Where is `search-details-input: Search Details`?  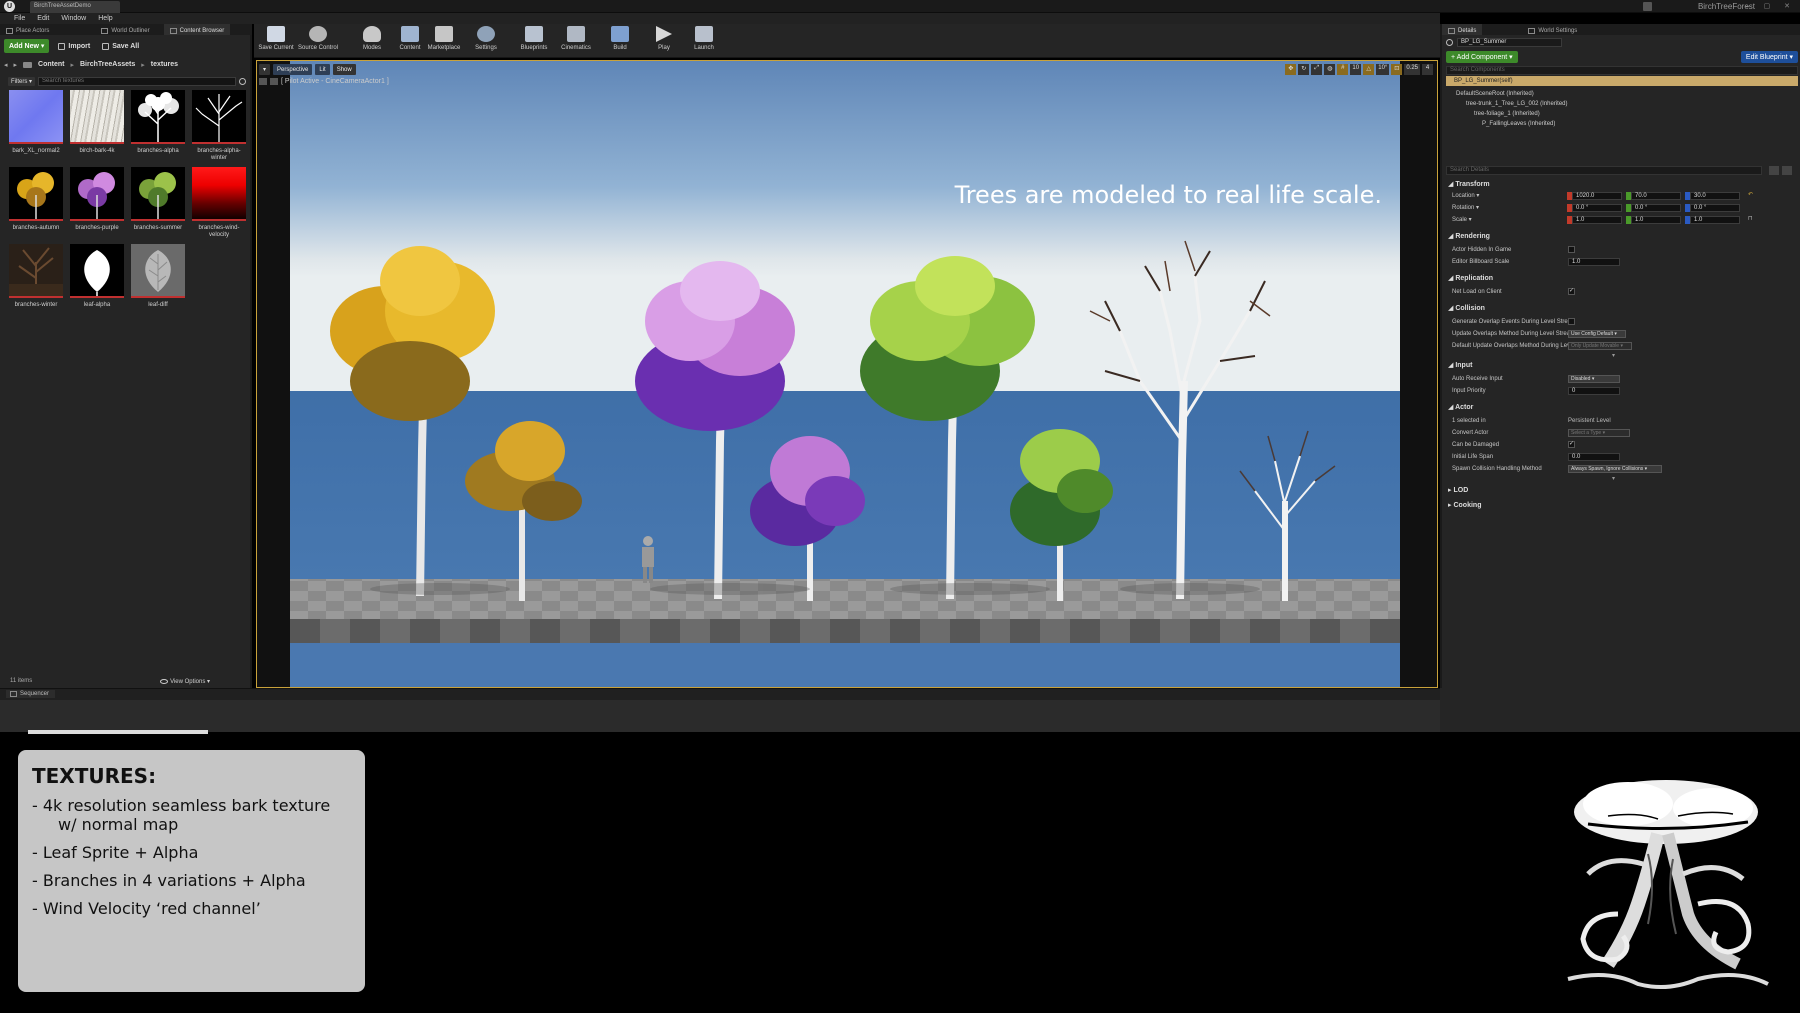 search-details-input: Search Details is located at coordinates (1604, 170).